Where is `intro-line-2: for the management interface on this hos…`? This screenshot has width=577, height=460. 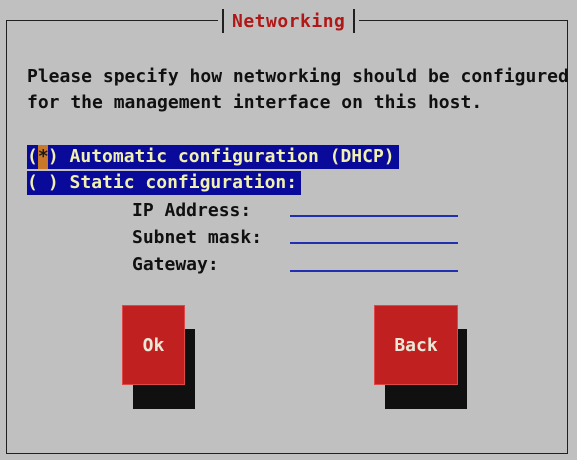 intro-line-2: for the management interface on this hos… is located at coordinates (255, 102).